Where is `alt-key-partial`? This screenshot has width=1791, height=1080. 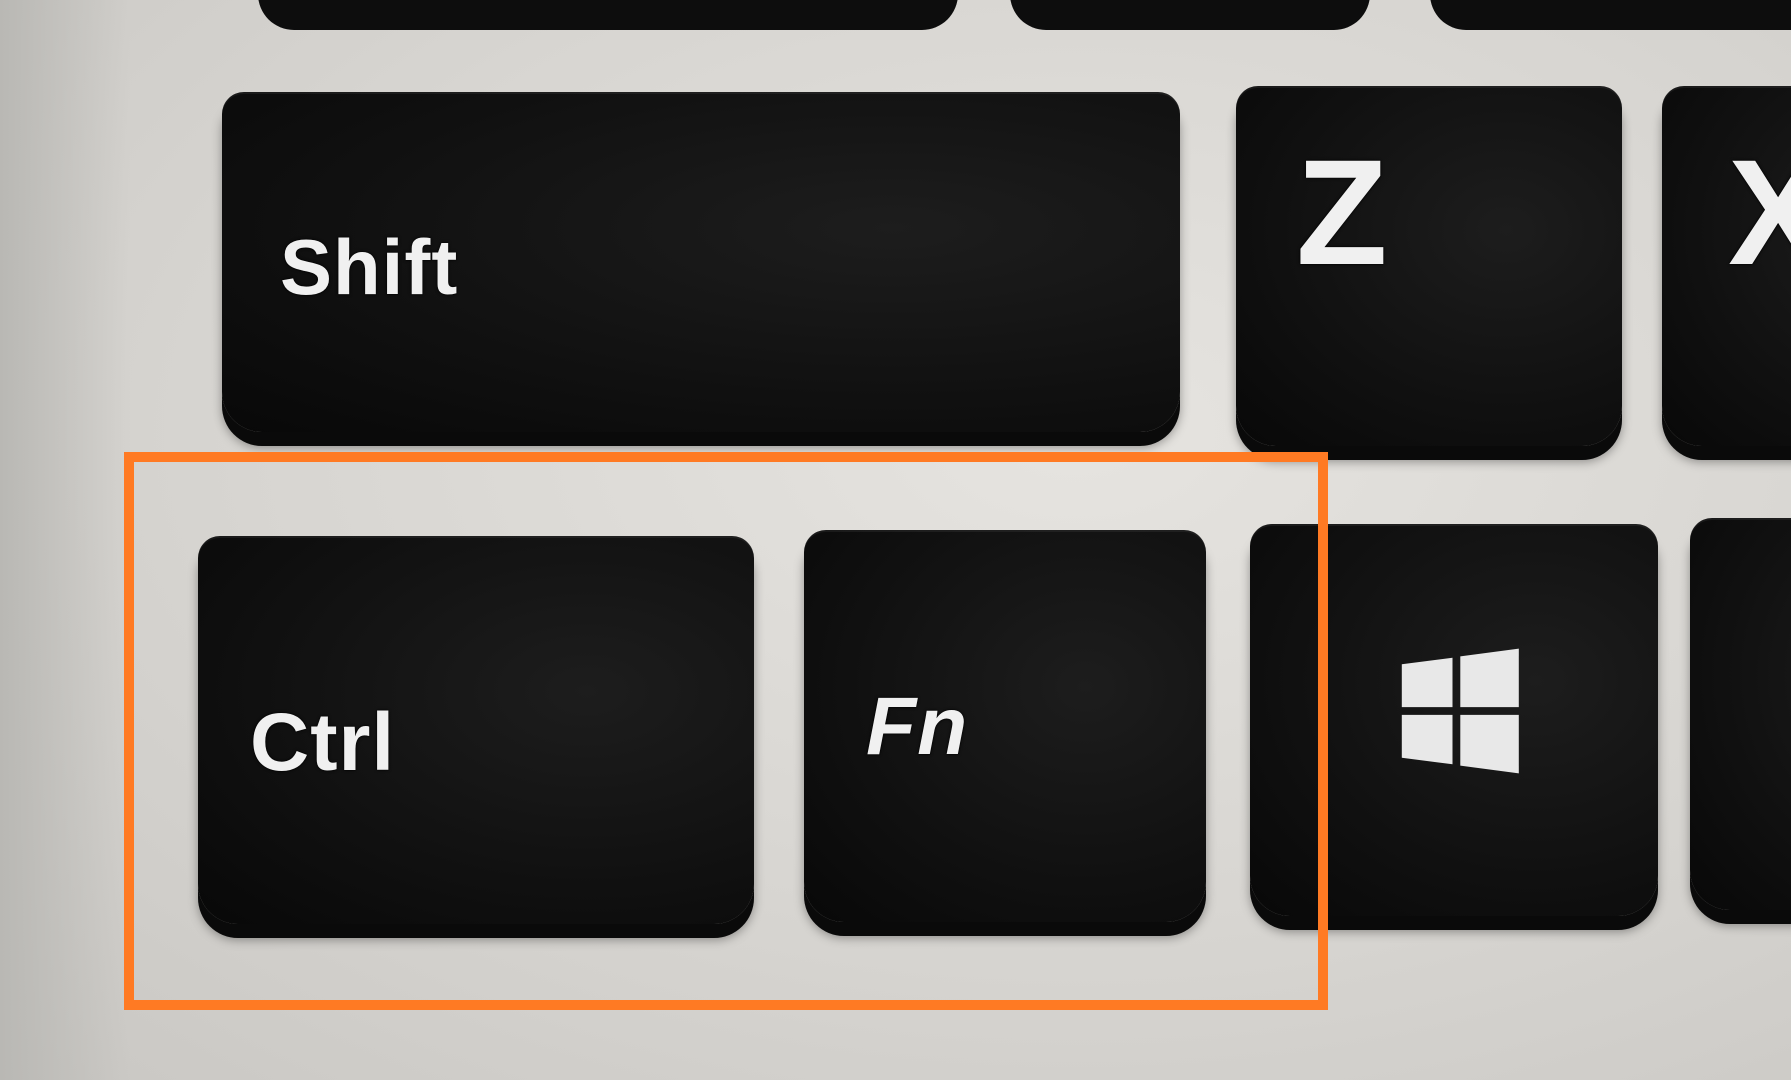 alt-key-partial is located at coordinates (1740, 714).